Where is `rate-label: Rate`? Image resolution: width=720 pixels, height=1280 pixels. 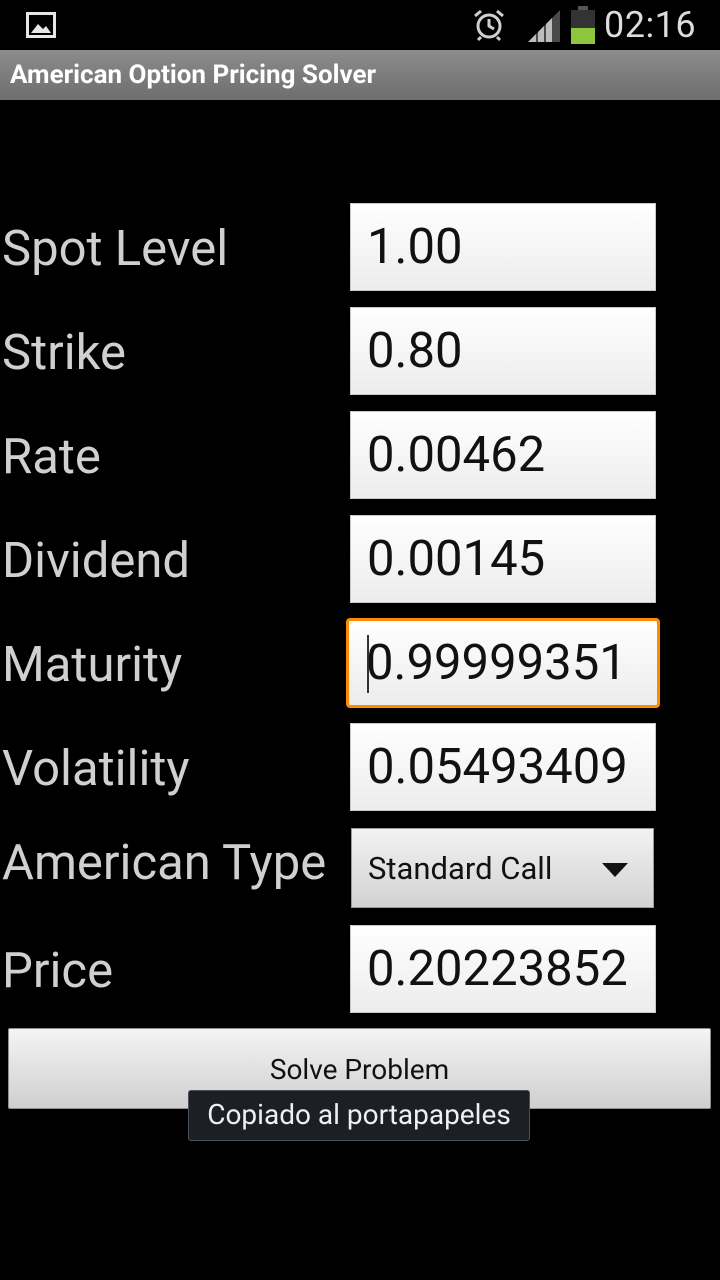
rate-label: Rate is located at coordinates (51, 456).